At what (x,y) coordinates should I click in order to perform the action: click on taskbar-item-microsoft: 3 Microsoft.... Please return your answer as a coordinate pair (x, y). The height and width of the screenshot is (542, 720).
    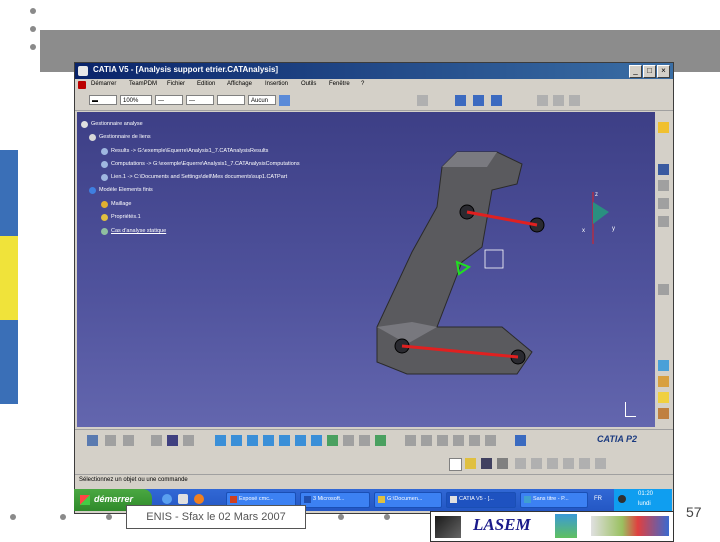
    Looking at the image, I should click on (335, 500).